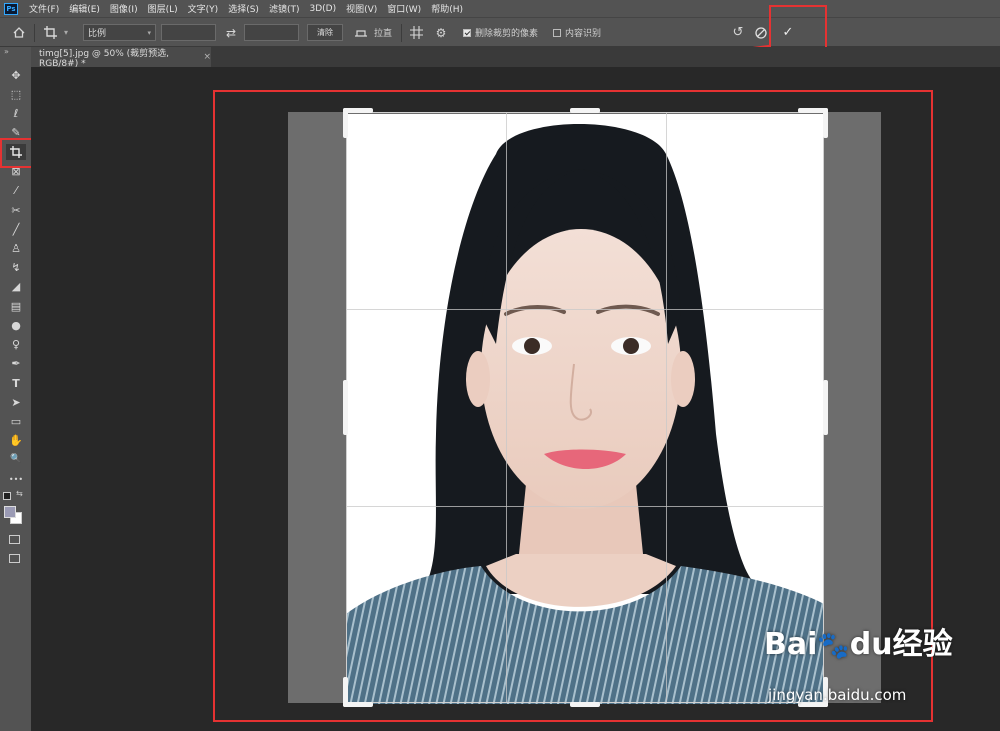  What do you see at coordinates (441, 32) in the screenshot?
I see `gear-icon: ⚙` at bounding box center [441, 32].